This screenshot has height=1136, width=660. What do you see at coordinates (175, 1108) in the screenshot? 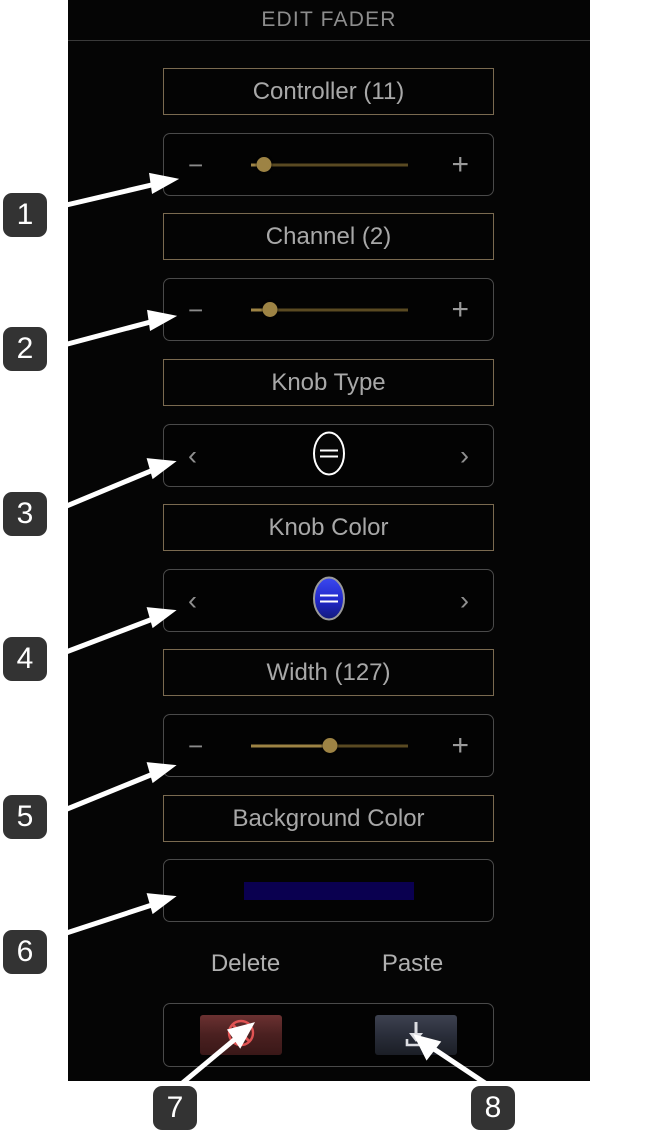
I see `annotation-badge-7: 7` at bounding box center [175, 1108].